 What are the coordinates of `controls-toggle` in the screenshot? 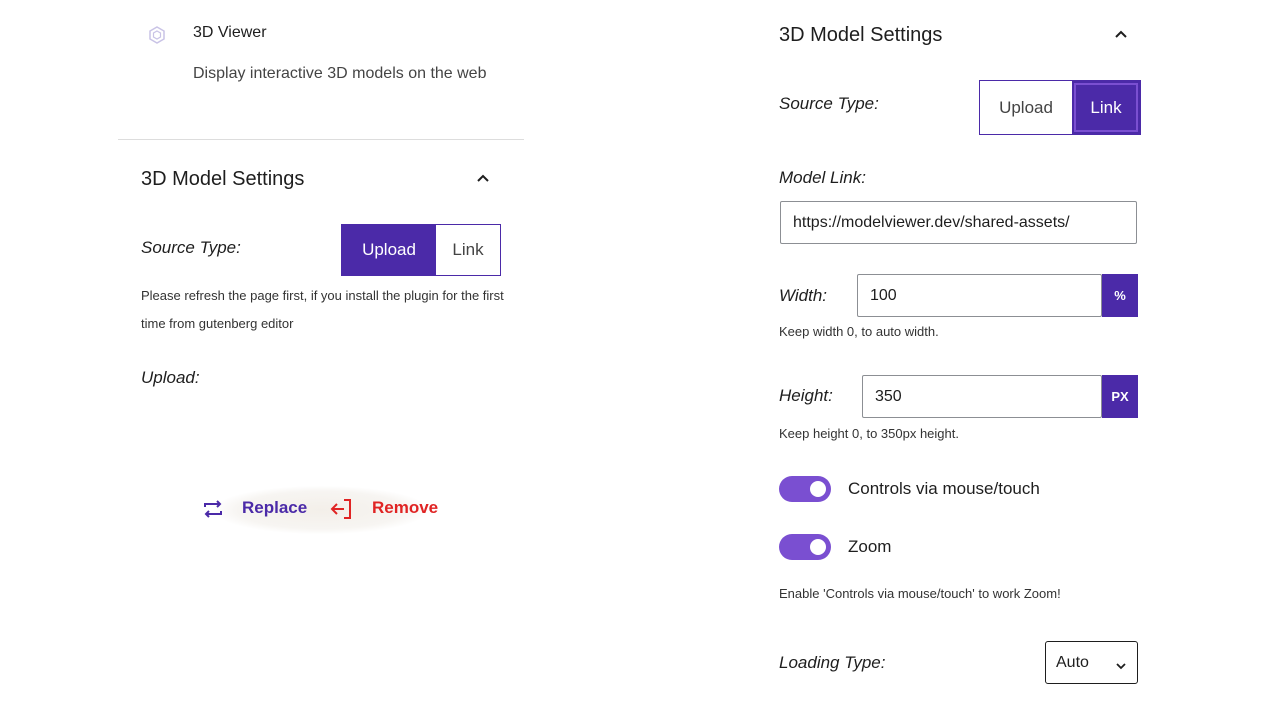 It's located at (805, 489).